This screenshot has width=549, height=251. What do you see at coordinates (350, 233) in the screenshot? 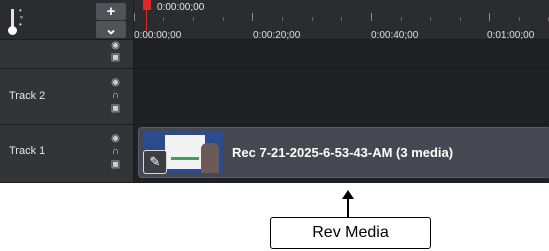
I see `callout-label: Rev Media` at bounding box center [350, 233].